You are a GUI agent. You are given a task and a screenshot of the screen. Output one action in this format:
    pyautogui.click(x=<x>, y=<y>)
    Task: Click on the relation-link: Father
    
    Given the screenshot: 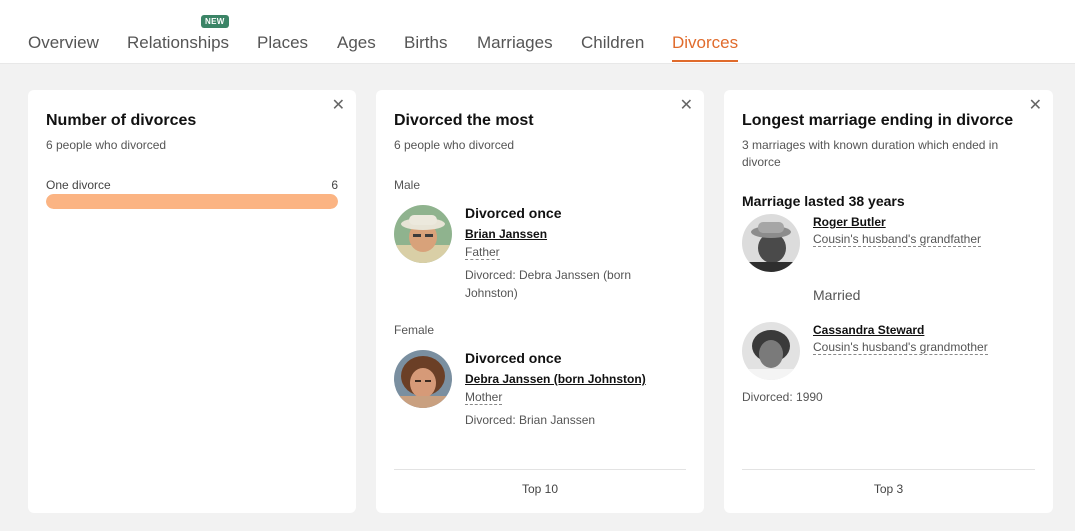 What is the action you would take?
    pyautogui.click(x=482, y=252)
    